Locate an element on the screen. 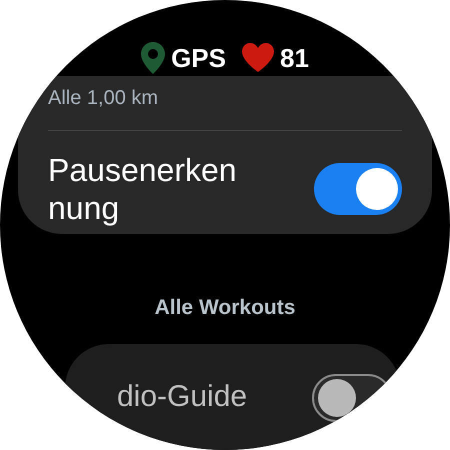 The height and width of the screenshot is (450, 450). section-header: Alle Workouts is located at coordinates (225, 308).